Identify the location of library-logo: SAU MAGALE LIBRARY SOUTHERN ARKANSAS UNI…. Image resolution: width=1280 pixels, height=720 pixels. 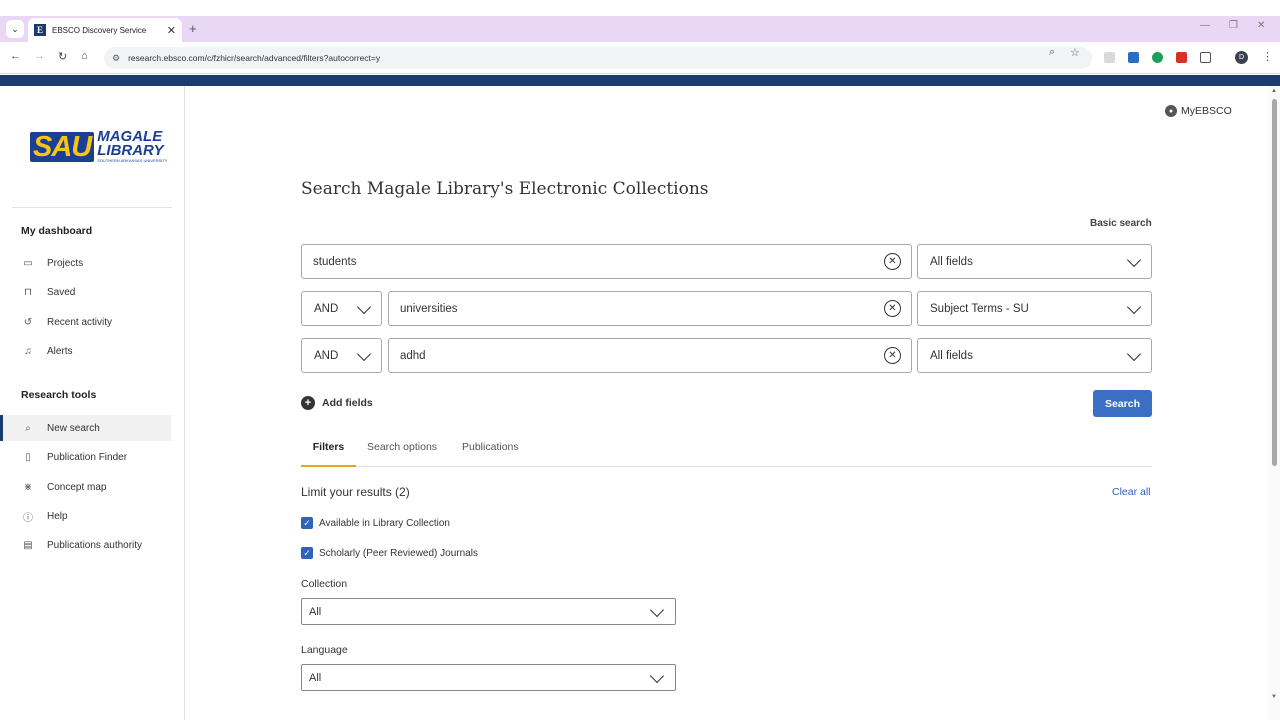
(99, 146).